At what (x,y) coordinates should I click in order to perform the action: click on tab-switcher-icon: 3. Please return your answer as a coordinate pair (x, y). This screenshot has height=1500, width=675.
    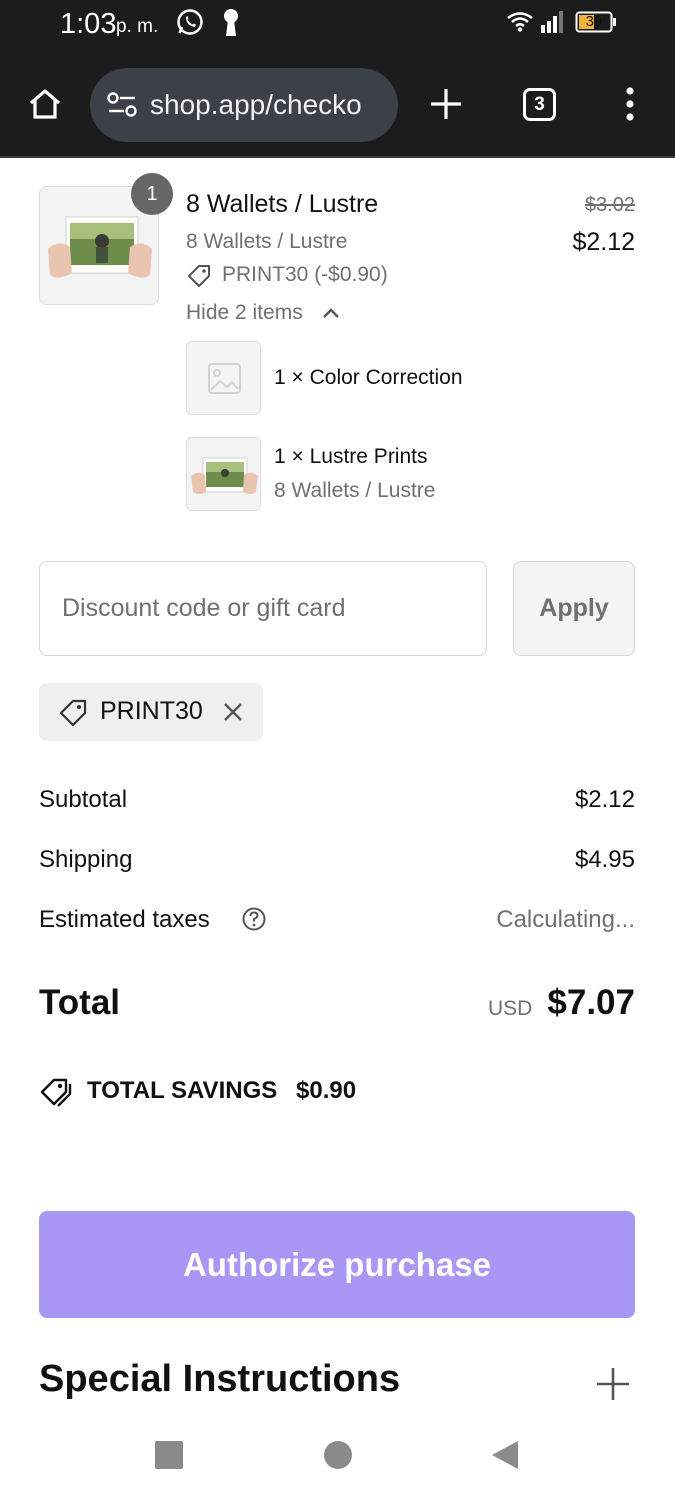
    Looking at the image, I should click on (539, 104).